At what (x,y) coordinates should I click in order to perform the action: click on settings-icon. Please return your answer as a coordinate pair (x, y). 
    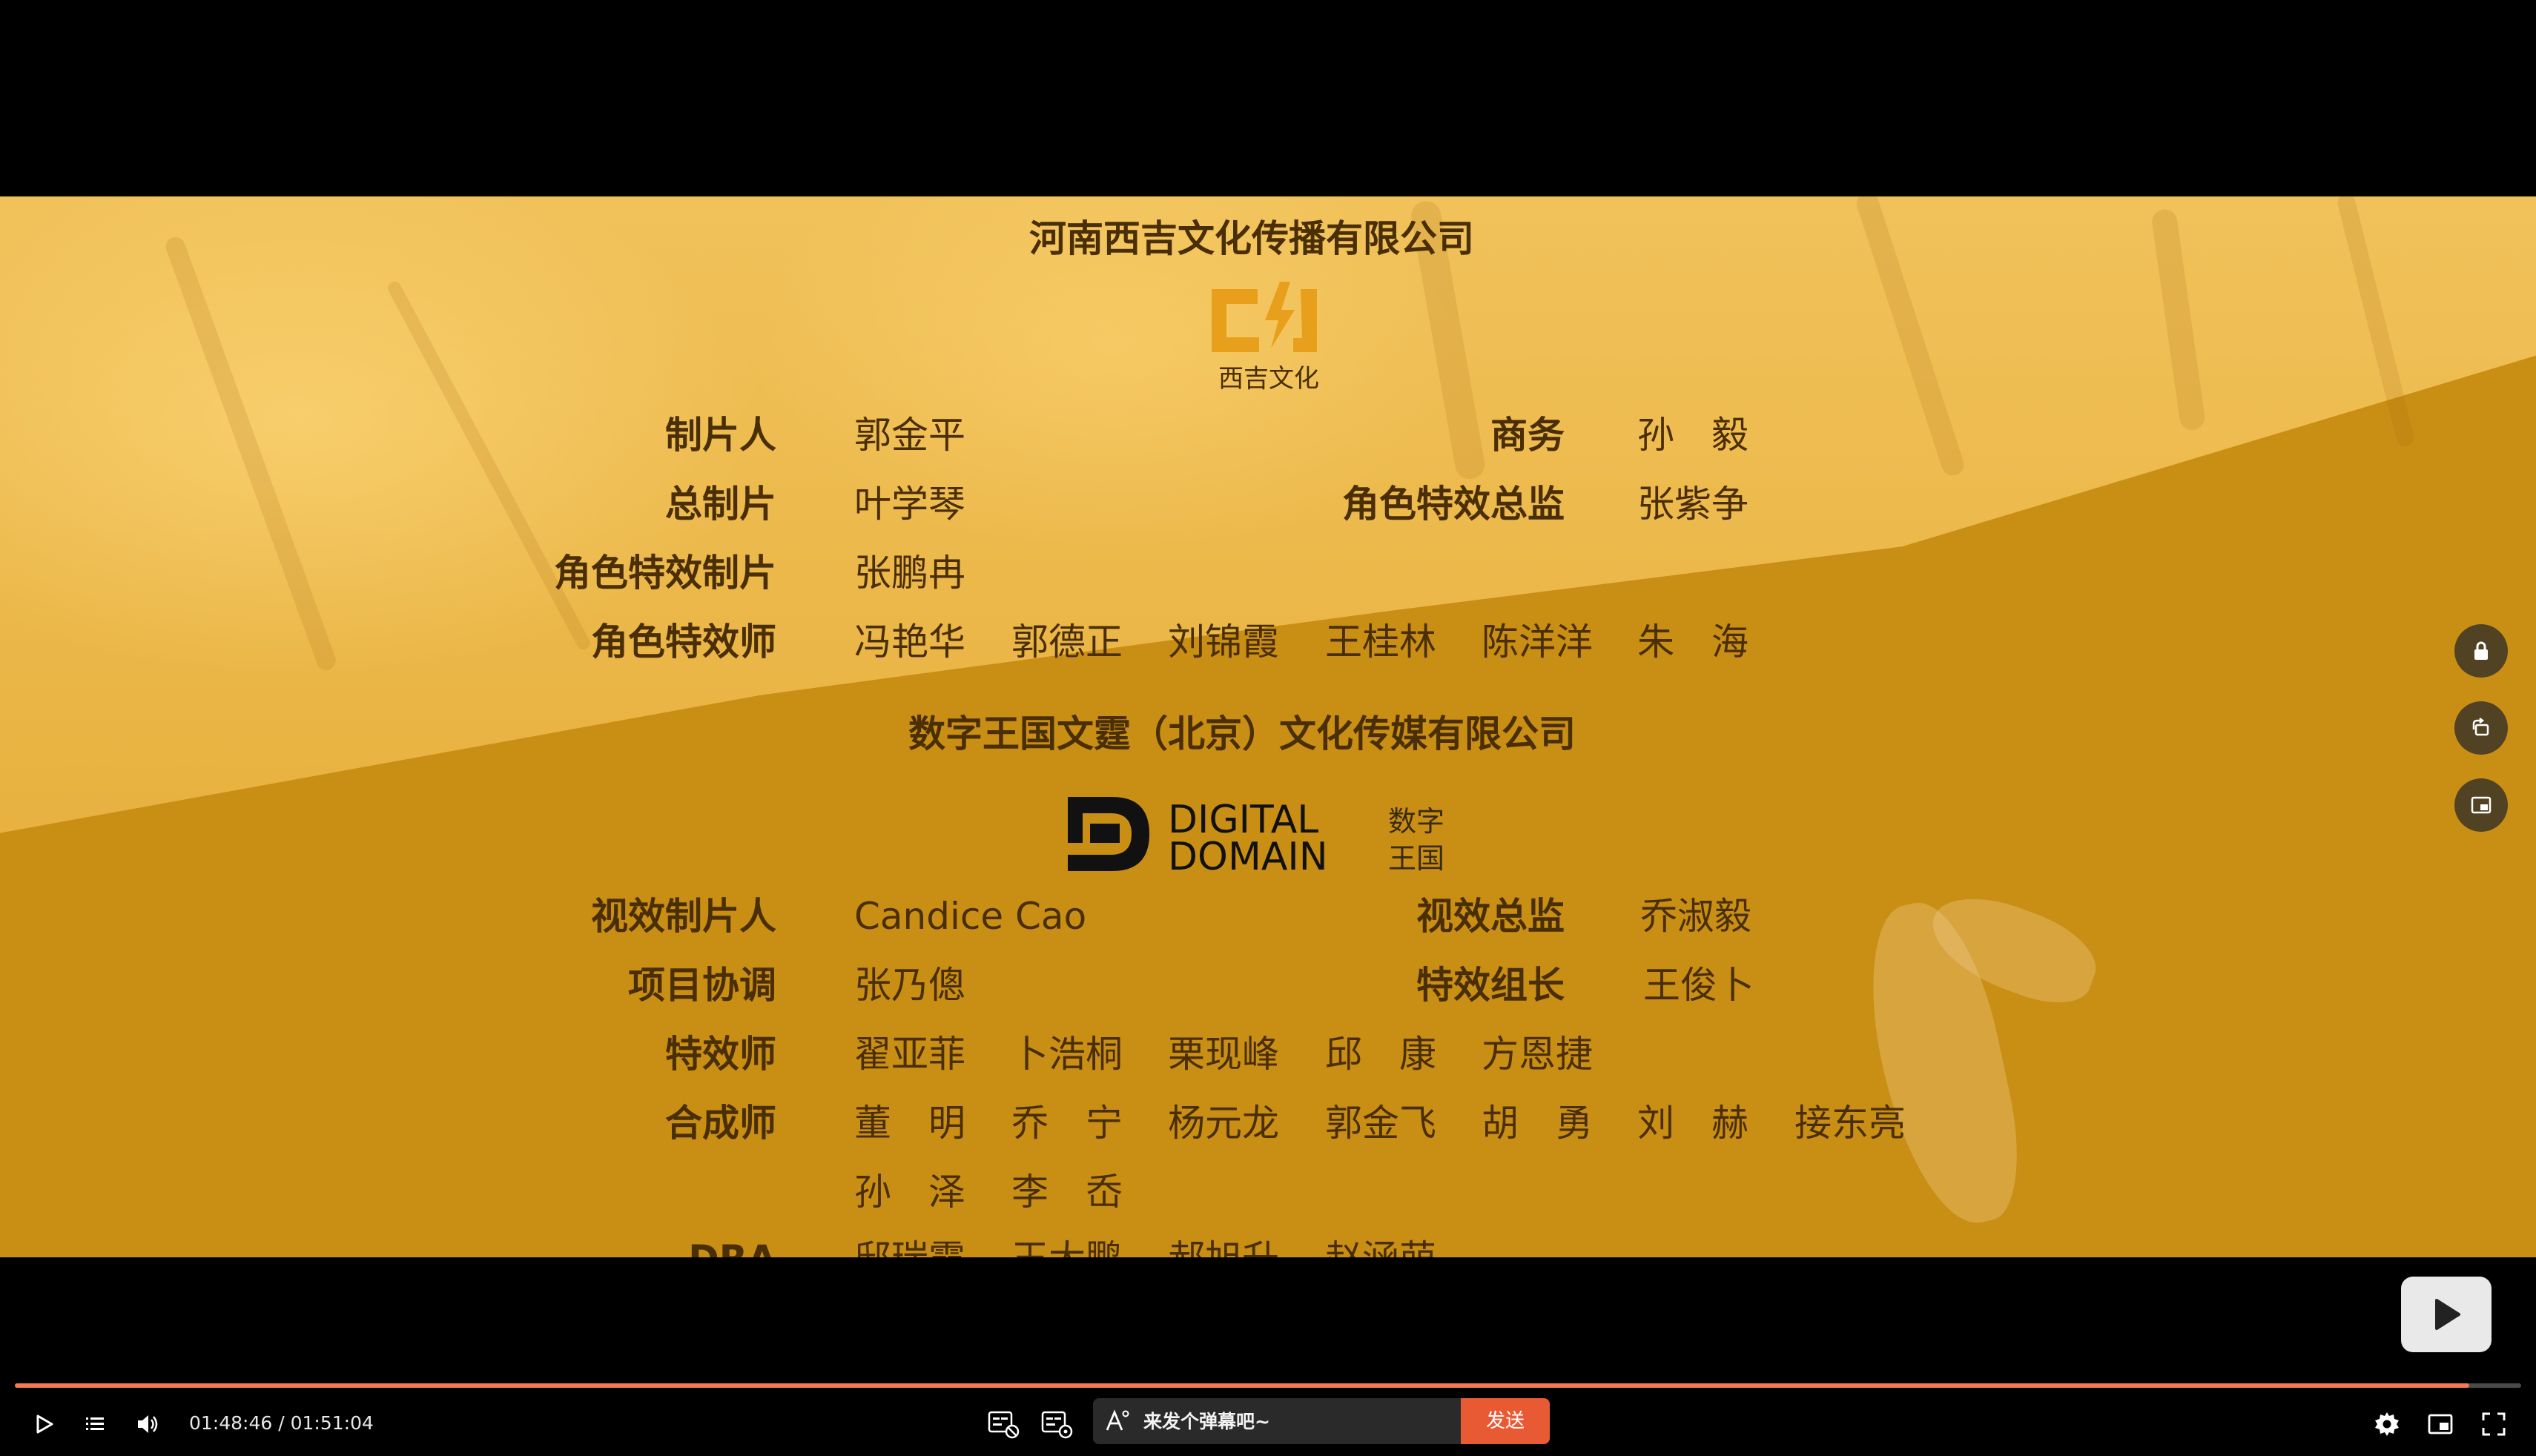
    Looking at the image, I should click on (2387, 1424).